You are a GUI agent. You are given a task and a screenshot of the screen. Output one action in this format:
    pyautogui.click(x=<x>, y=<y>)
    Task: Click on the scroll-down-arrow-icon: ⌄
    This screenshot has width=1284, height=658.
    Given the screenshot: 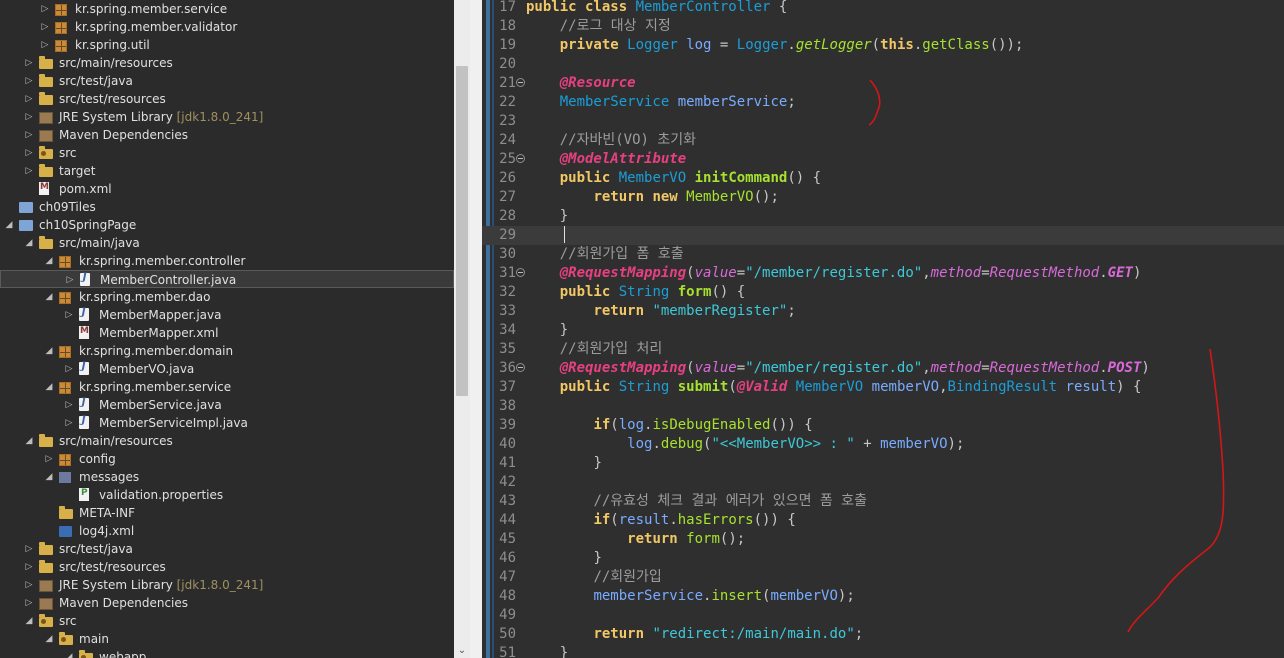 What is the action you would take?
    pyautogui.click(x=462, y=651)
    